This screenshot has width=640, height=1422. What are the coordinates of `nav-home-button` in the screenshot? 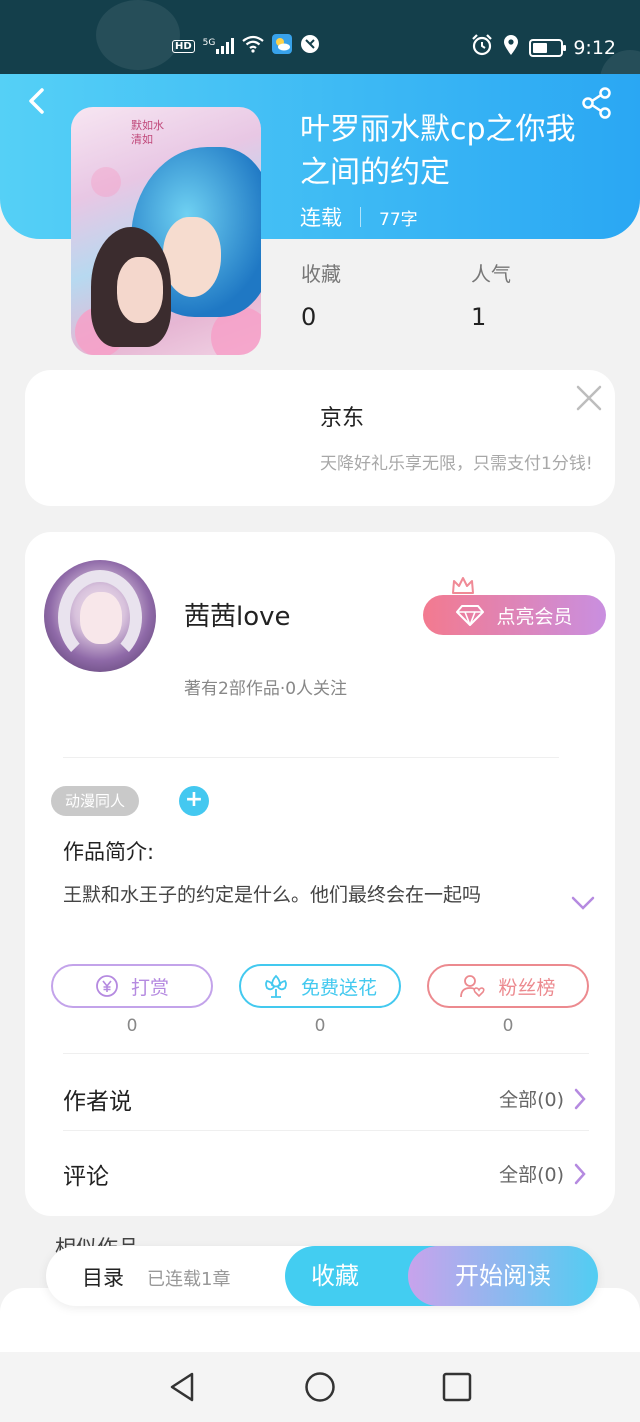 It's located at (320, 1387).